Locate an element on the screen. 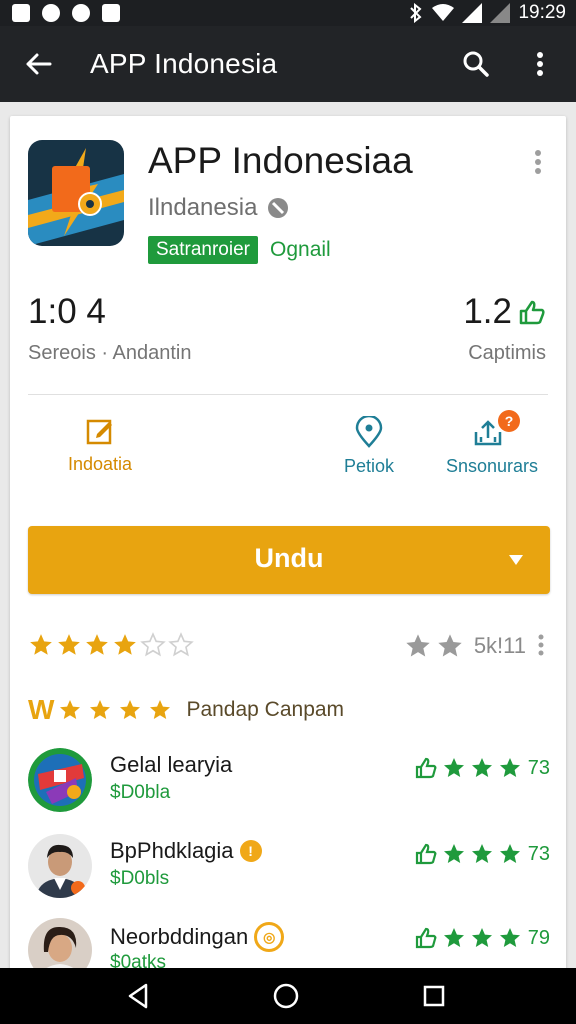  nav-recents-icon is located at coordinates (434, 996).